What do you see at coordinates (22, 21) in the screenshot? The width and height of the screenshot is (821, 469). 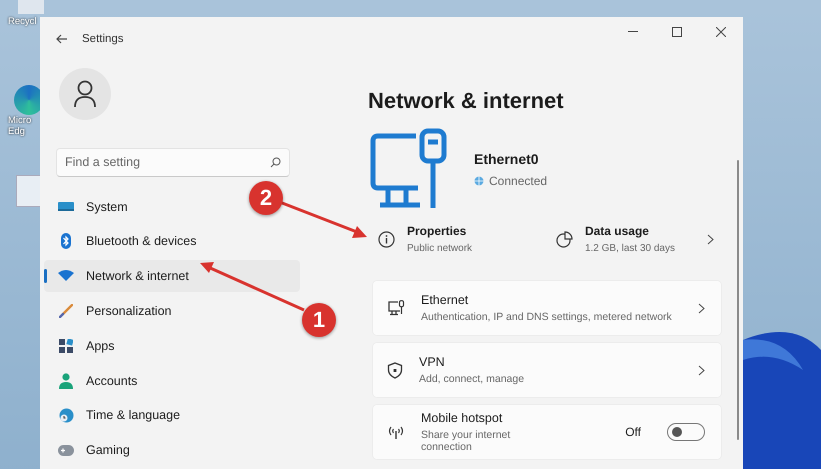 I see `desktop-icon-label: Recycl` at bounding box center [22, 21].